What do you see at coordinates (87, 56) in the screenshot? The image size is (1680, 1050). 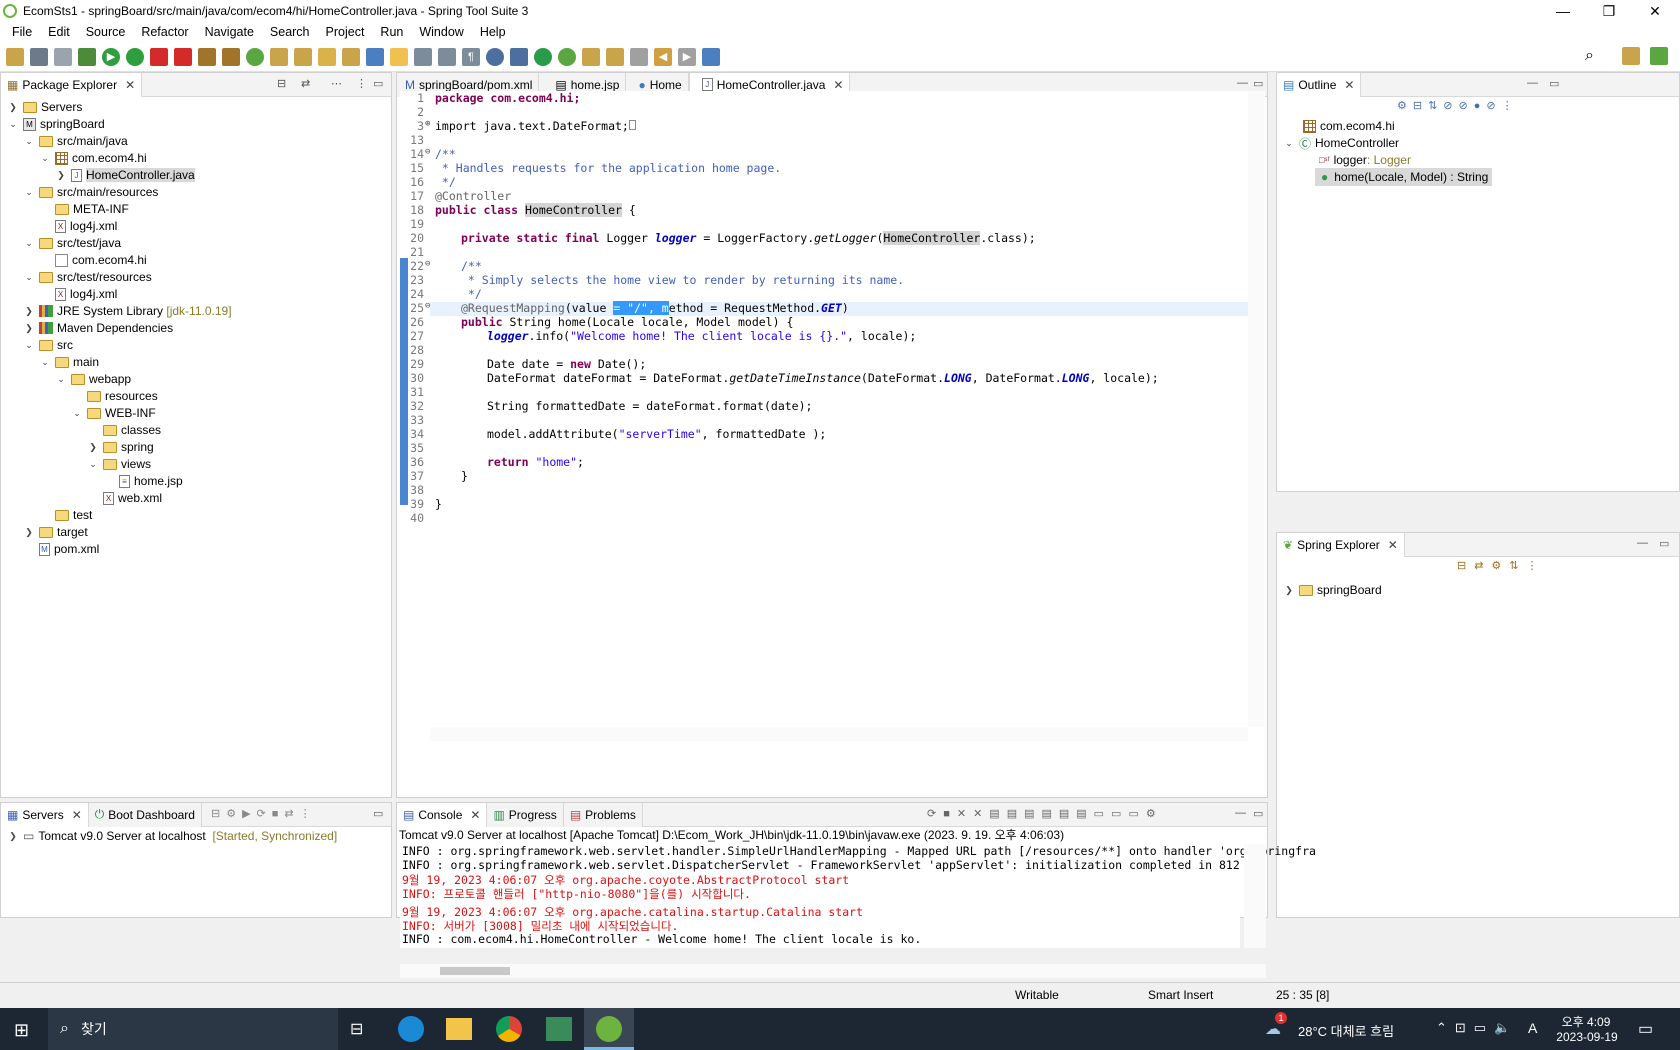 I see `debug-icon` at bounding box center [87, 56].